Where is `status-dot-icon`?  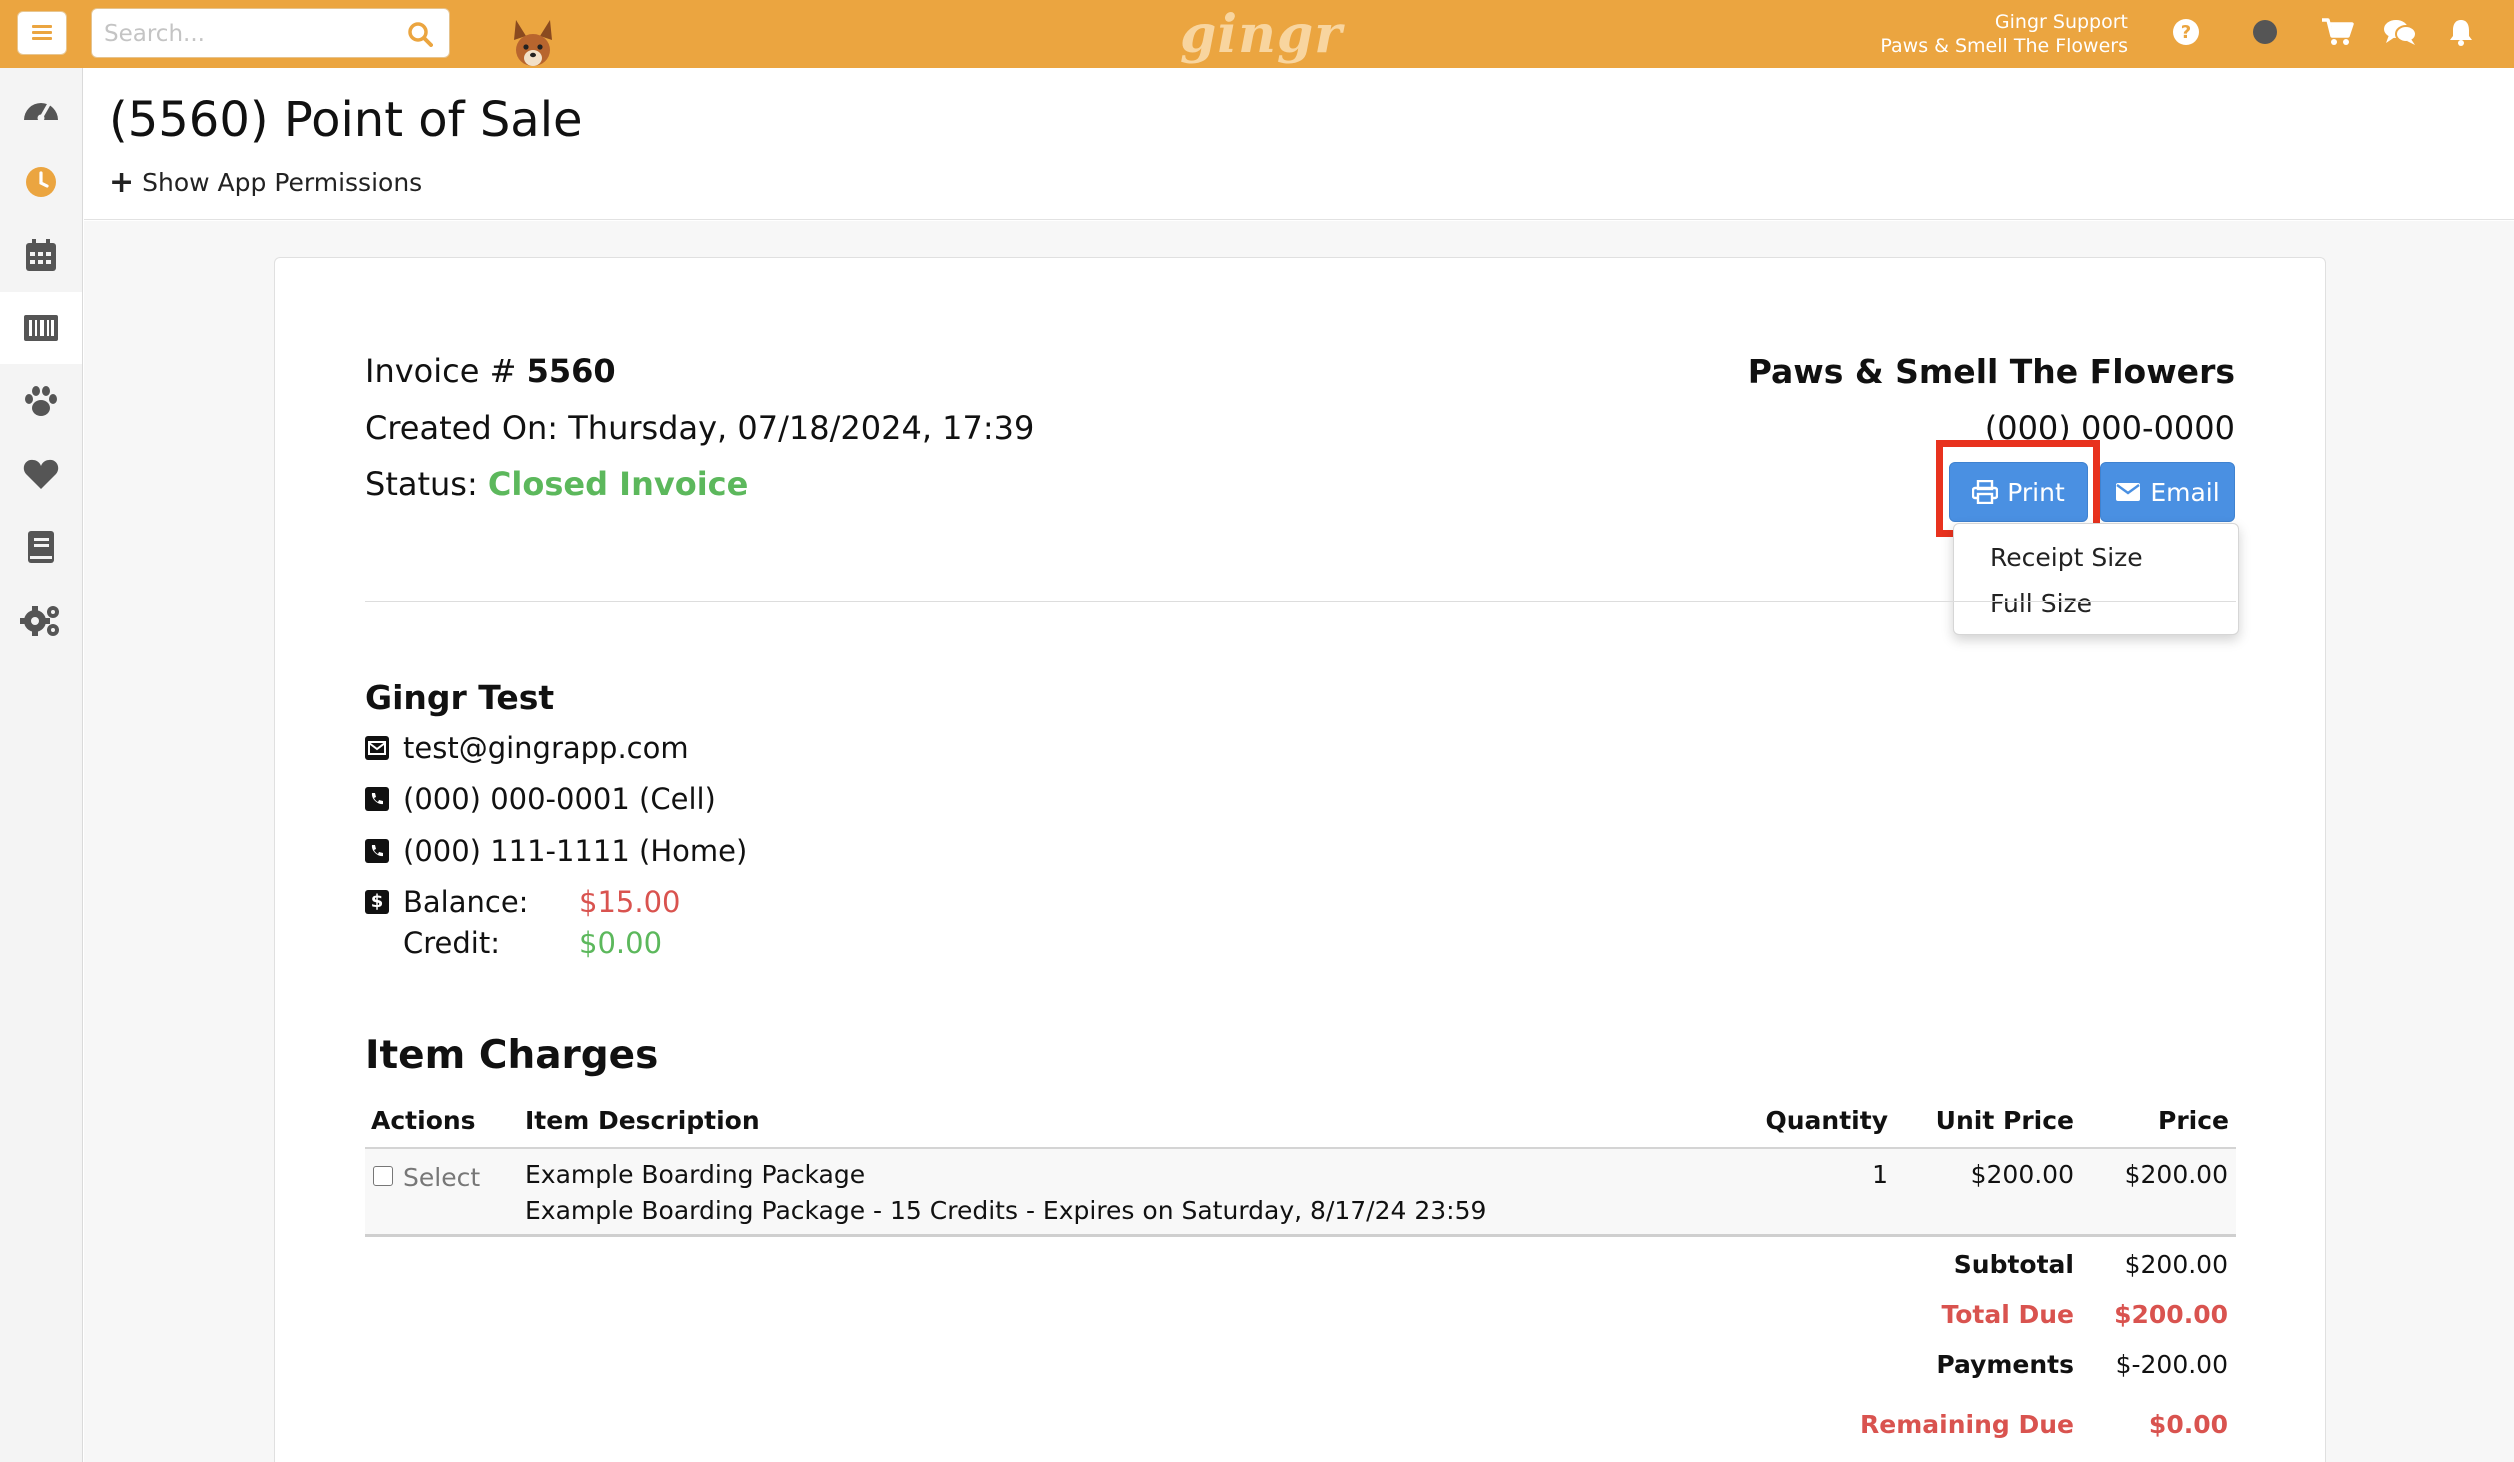
status-dot-icon is located at coordinates (2265, 32).